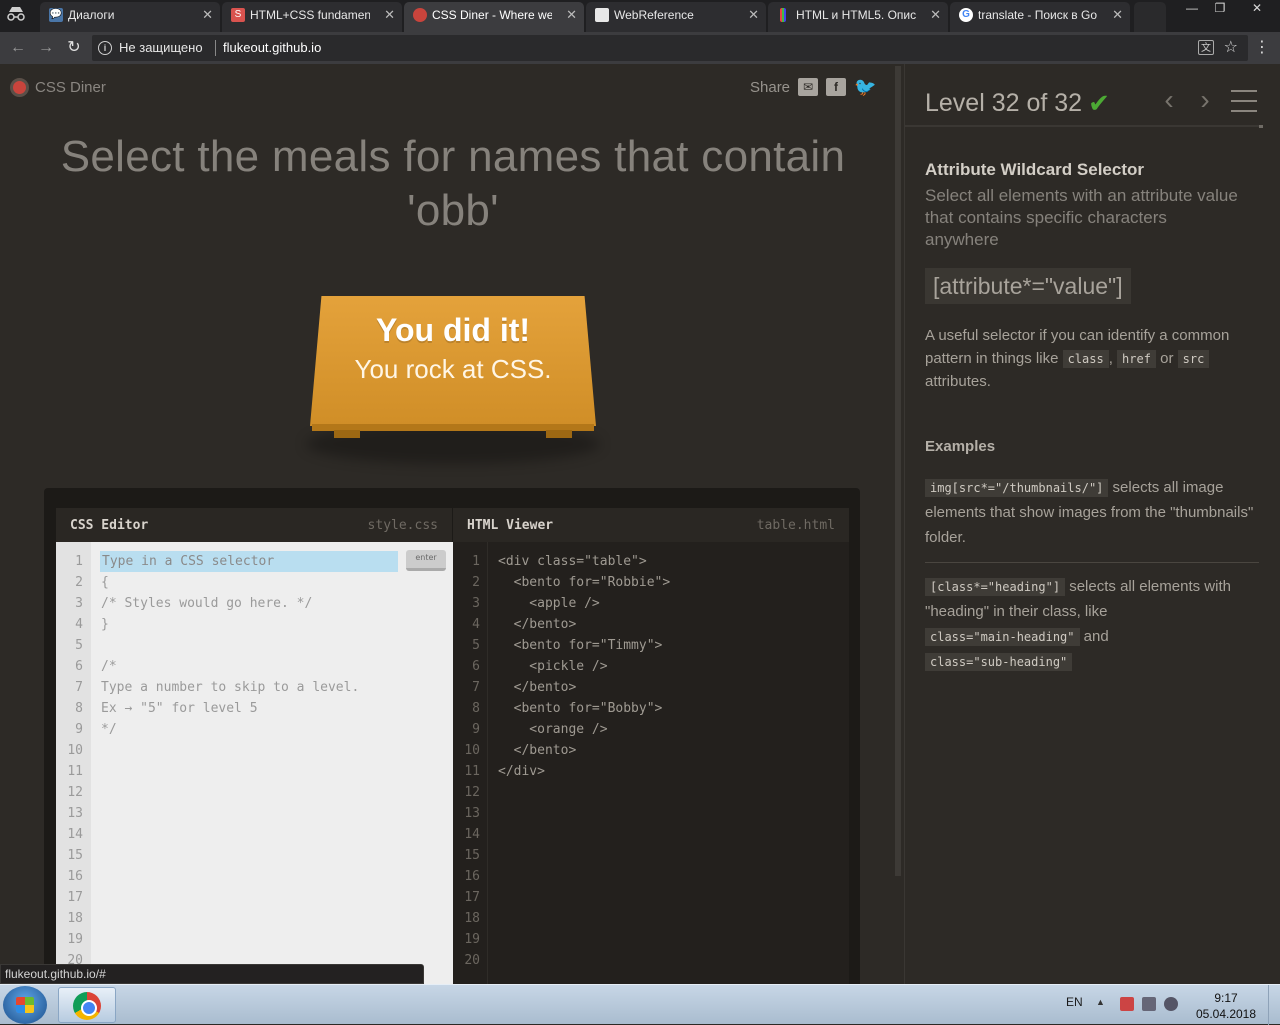  I want to click on code-text: </bento>, so click(537, 624).